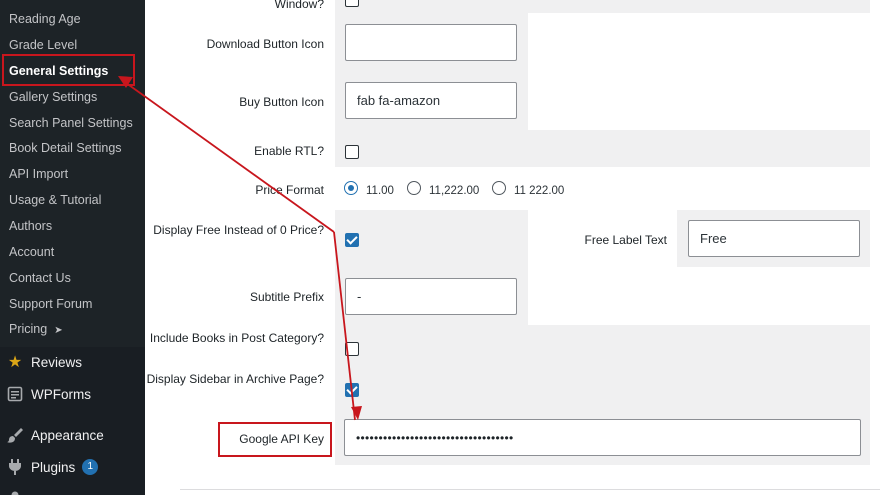 The image size is (880, 495). I want to click on arrowhead-down-icon, so click(356, 413).